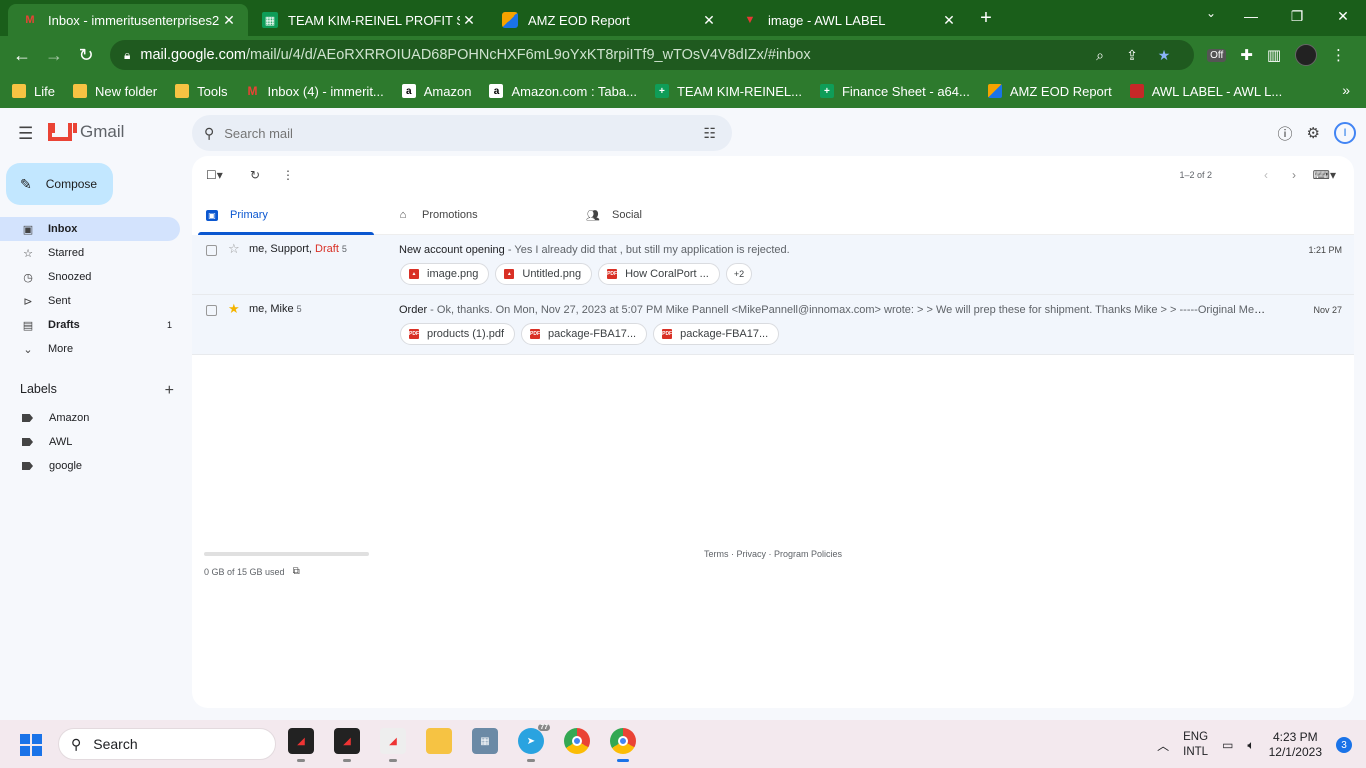  Describe the element at coordinates (31, 745) in the screenshot. I see `windows-start-icon` at that location.